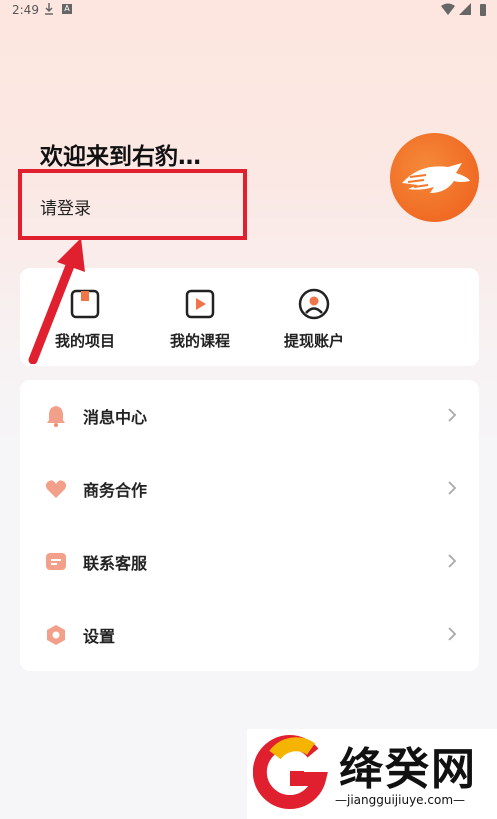  What do you see at coordinates (249, 416) in the screenshot?
I see `menu-item-message-center: 消息中心` at bounding box center [249, 416].